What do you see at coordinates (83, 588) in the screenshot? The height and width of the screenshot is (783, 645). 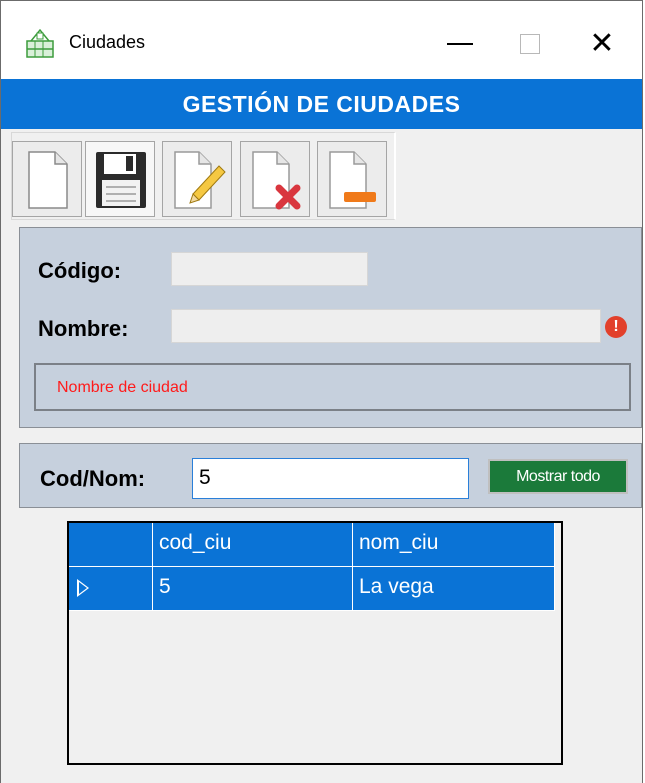 I see `row-pointer-icon` at bounding box center [83, 588].